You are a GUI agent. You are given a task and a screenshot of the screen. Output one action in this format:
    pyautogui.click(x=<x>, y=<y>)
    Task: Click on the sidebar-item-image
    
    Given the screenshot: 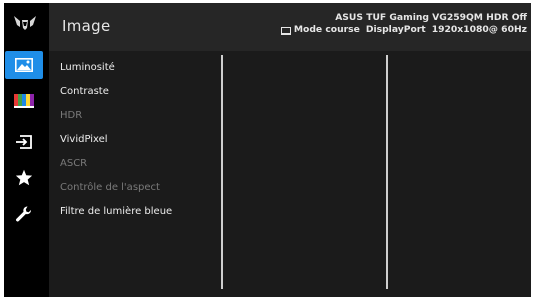 What is the action you would take?
    pyautogui.click(x=24, y=65)
    